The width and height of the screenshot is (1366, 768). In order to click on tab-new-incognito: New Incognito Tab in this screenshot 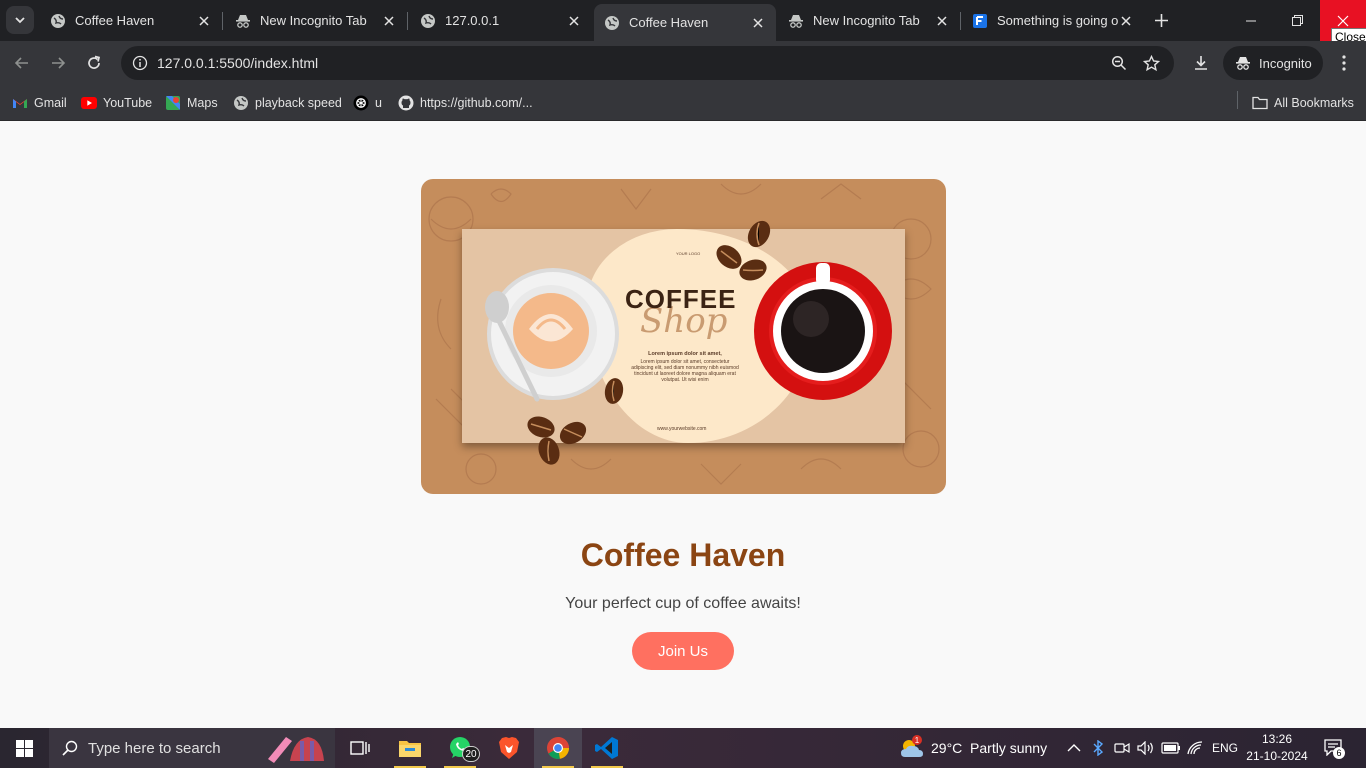, I will do `click(316, 20)`.